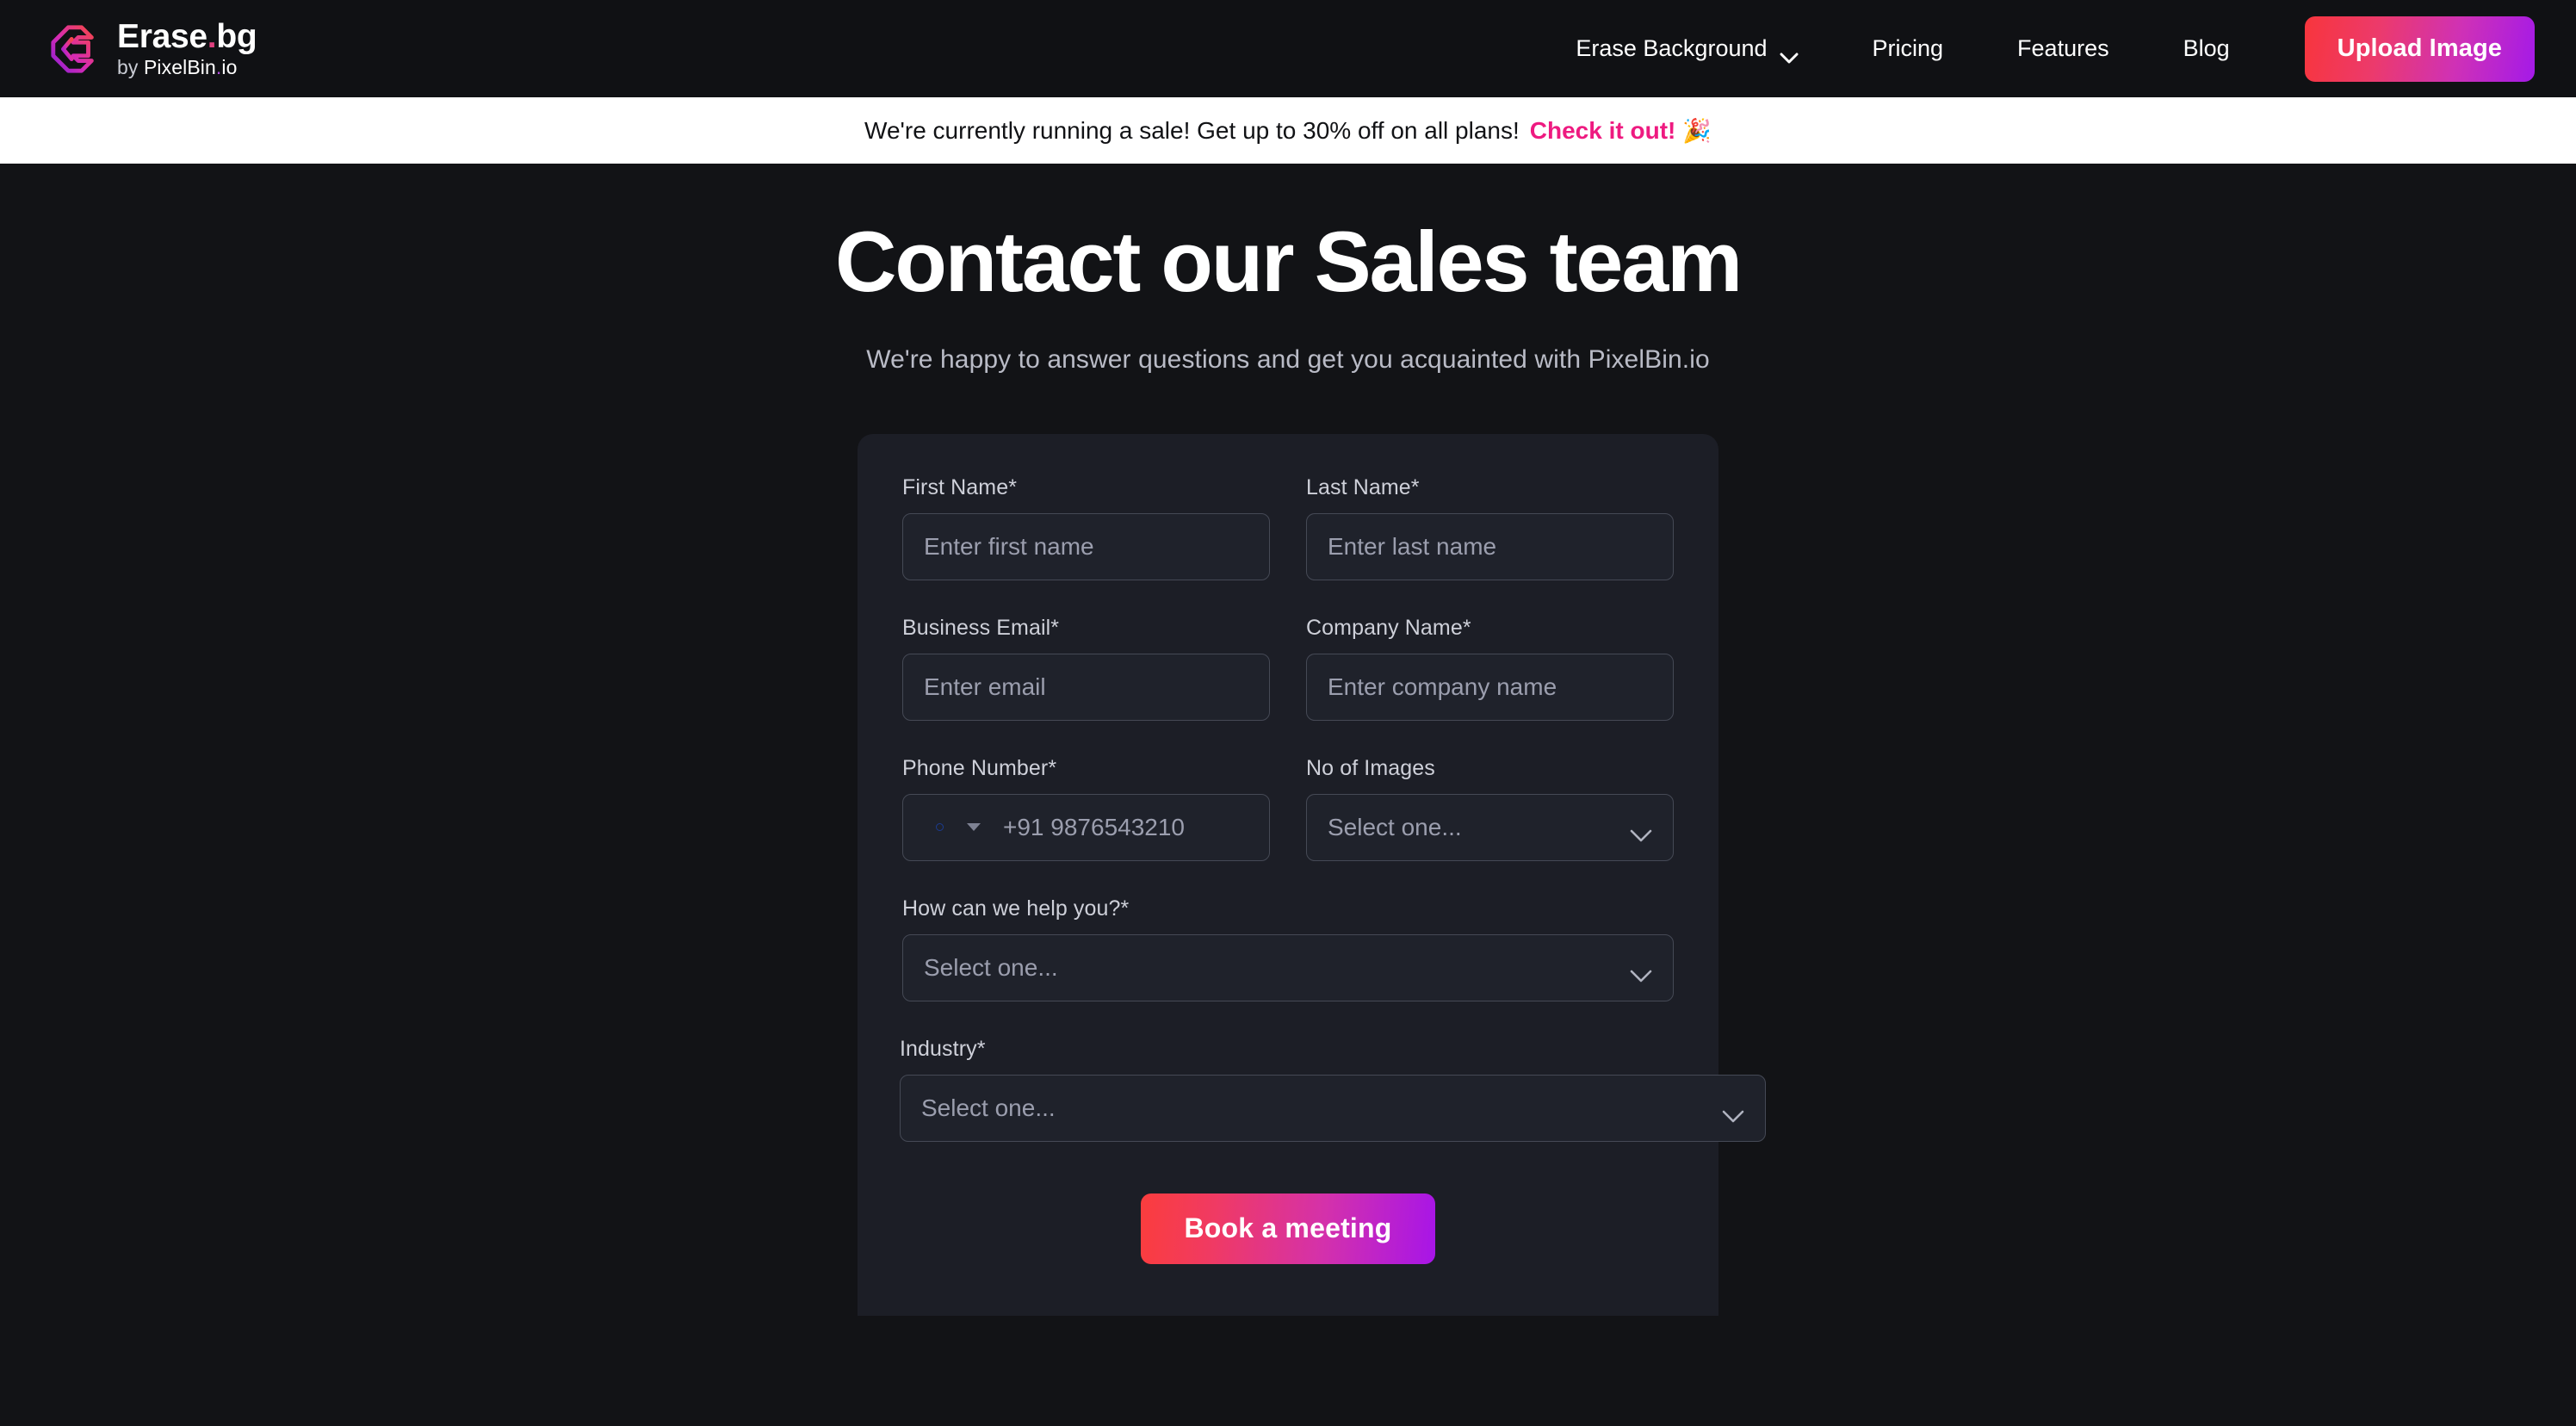  Describe the element at coordinates (1094, 827) in the screenshot. I see `phone-number-placeholder: +91 9876543210` at that location.